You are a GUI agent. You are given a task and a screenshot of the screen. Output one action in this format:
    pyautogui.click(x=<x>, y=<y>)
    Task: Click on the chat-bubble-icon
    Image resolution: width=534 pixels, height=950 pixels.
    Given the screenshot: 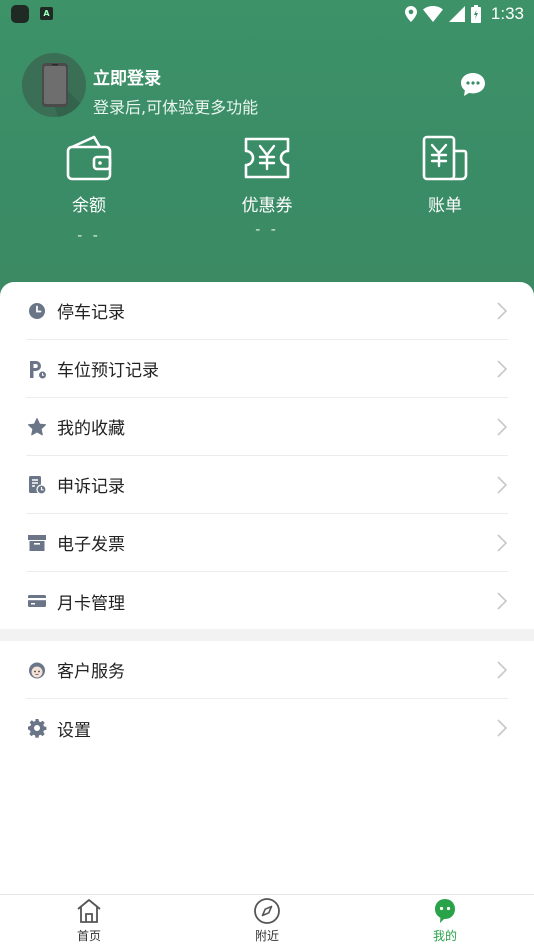 What is the action you would take?
    pyautogui.click(x=473, y=84)
    